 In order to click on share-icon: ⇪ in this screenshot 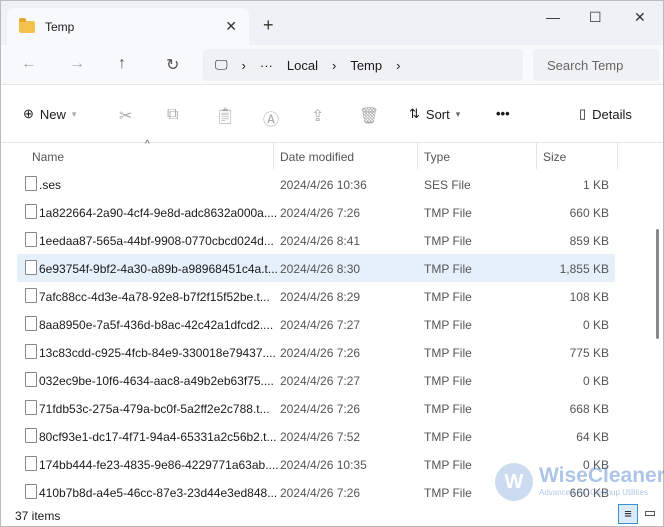, I will do `click(317, 116)`.